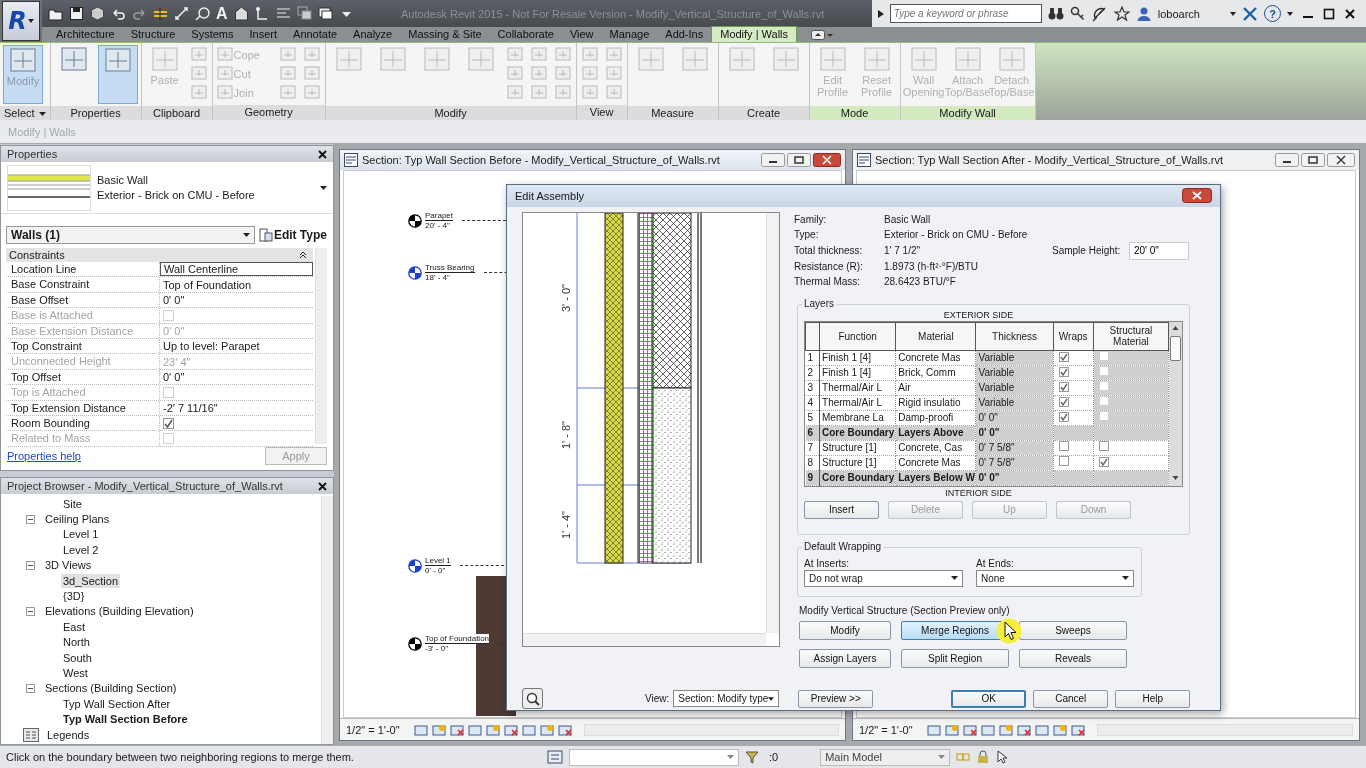 This screenshot has height=768, width=1366. I want to click on text-tool-button: A, so click(222, 13).